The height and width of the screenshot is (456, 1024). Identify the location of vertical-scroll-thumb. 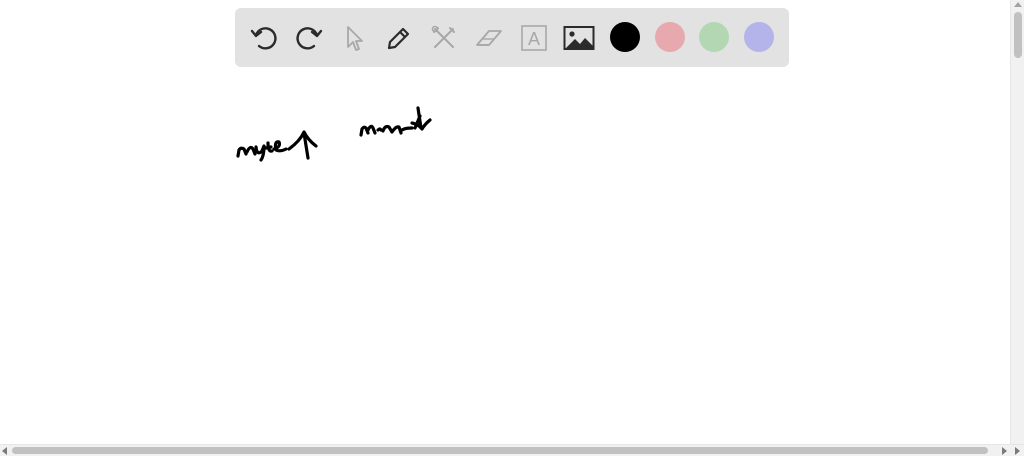
(1018, 35).